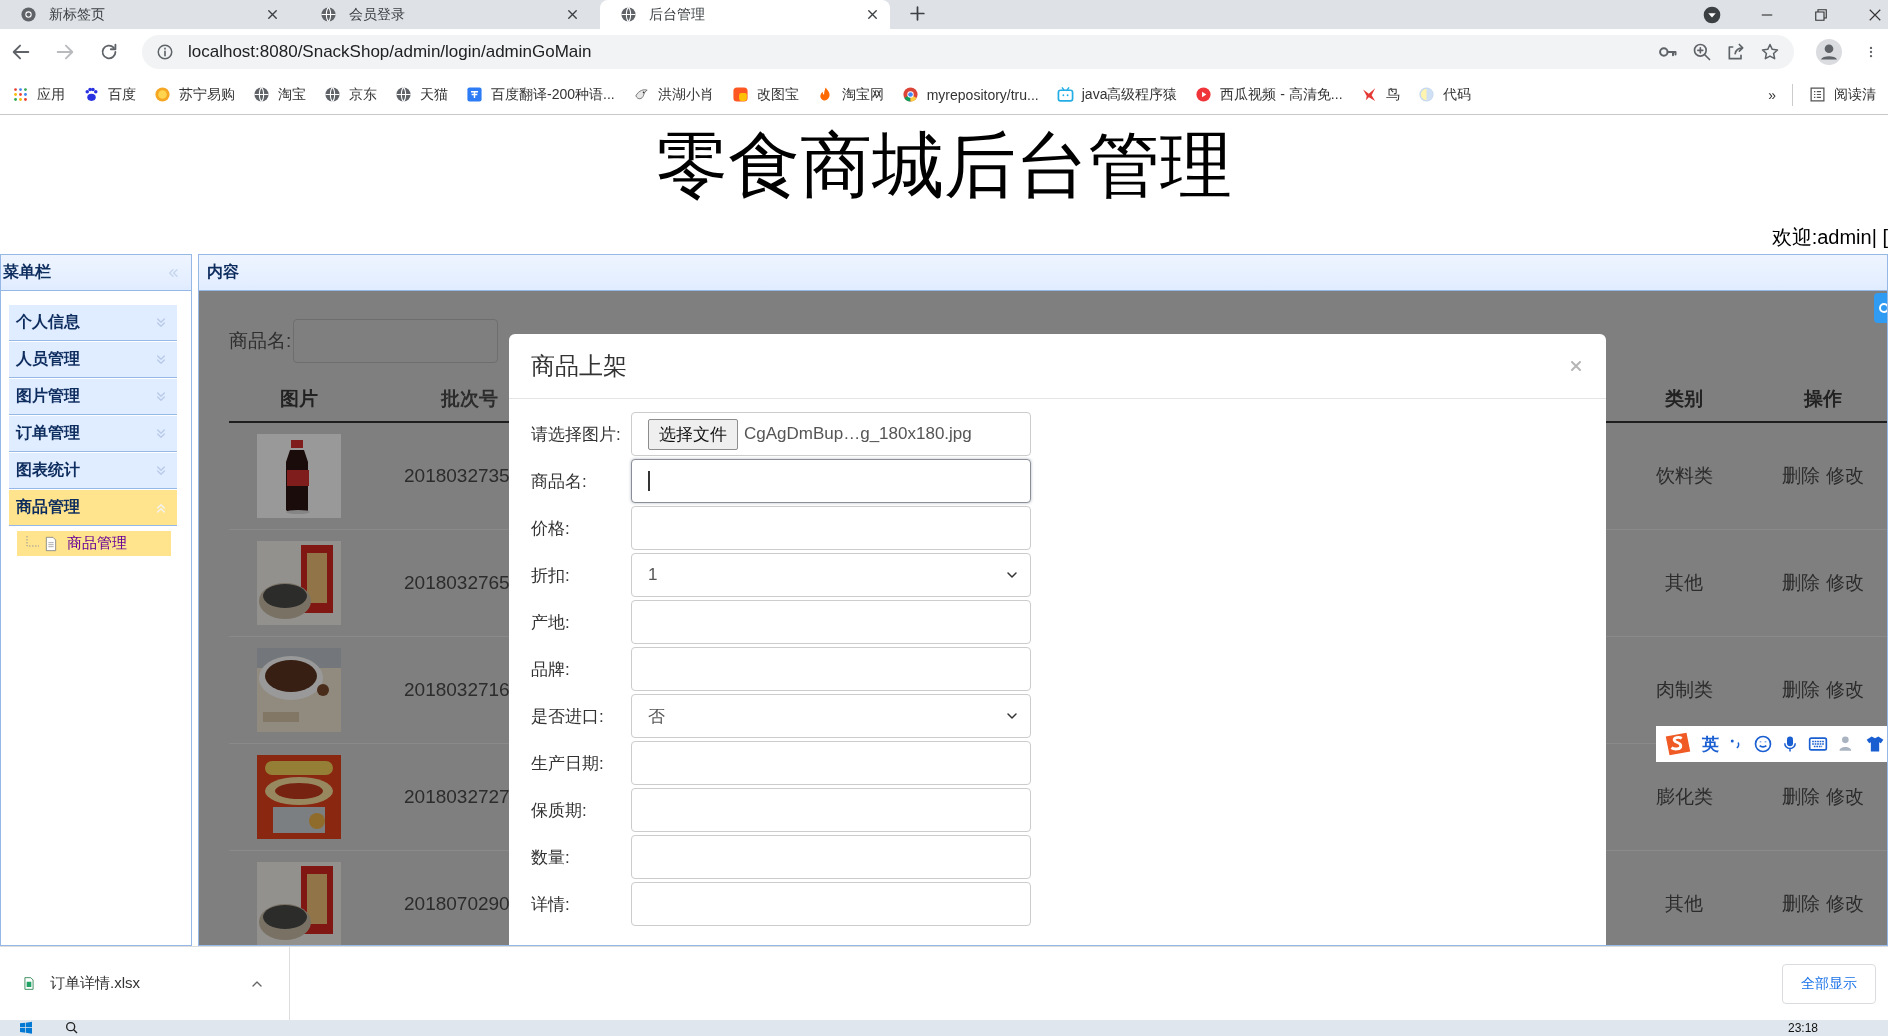 The image size is (1888, 1036). I want to click on menu-item: 图表统计, so click(93, 471).